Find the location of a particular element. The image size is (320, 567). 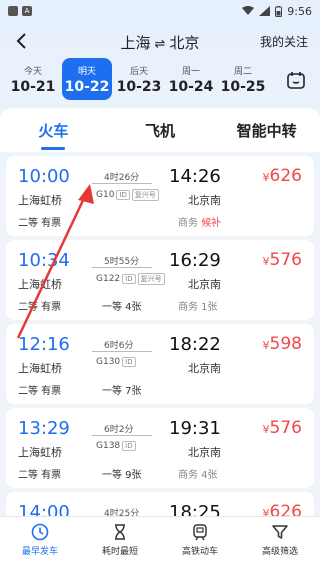

sort-earliest-departure: 最早发车 is located at coordinates (40, 542).